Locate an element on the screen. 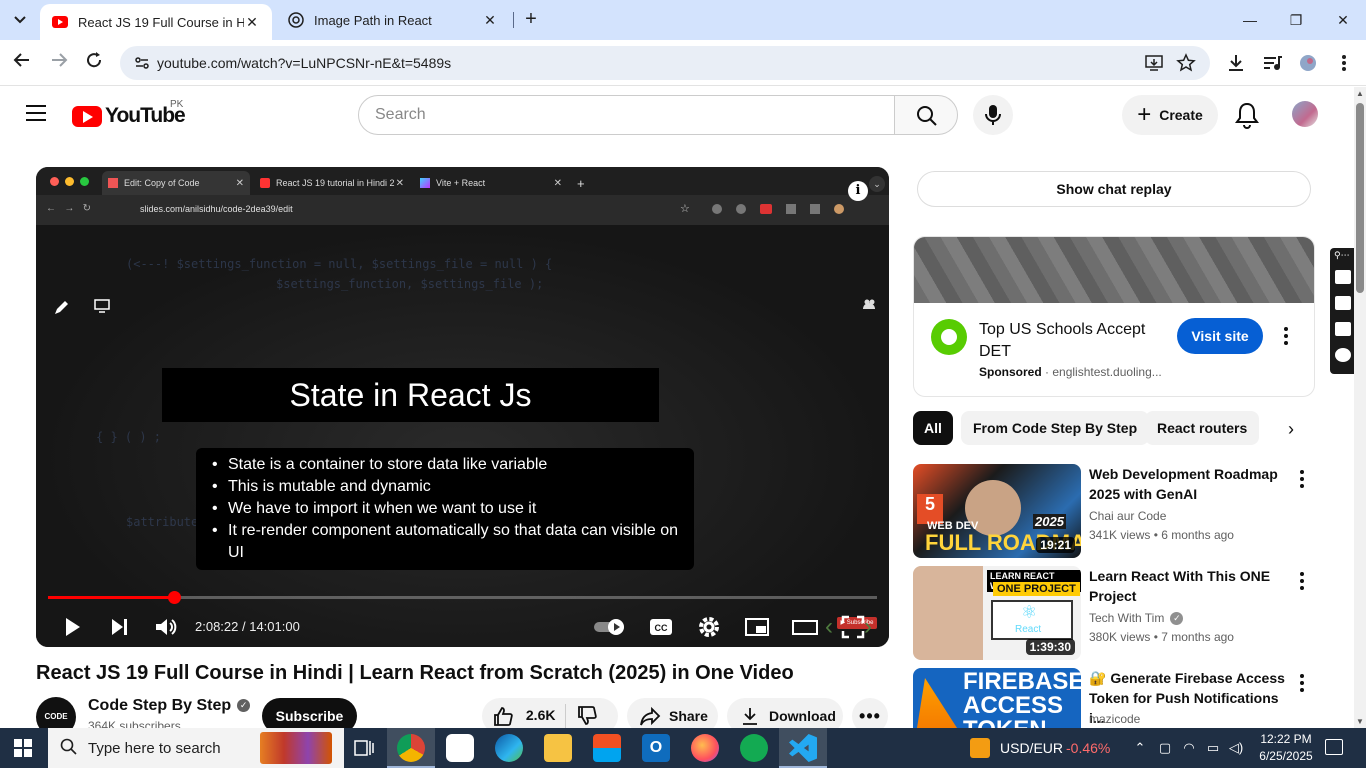 The image size is (1366, 768). progress-bar is located at coordinates (462, 597).